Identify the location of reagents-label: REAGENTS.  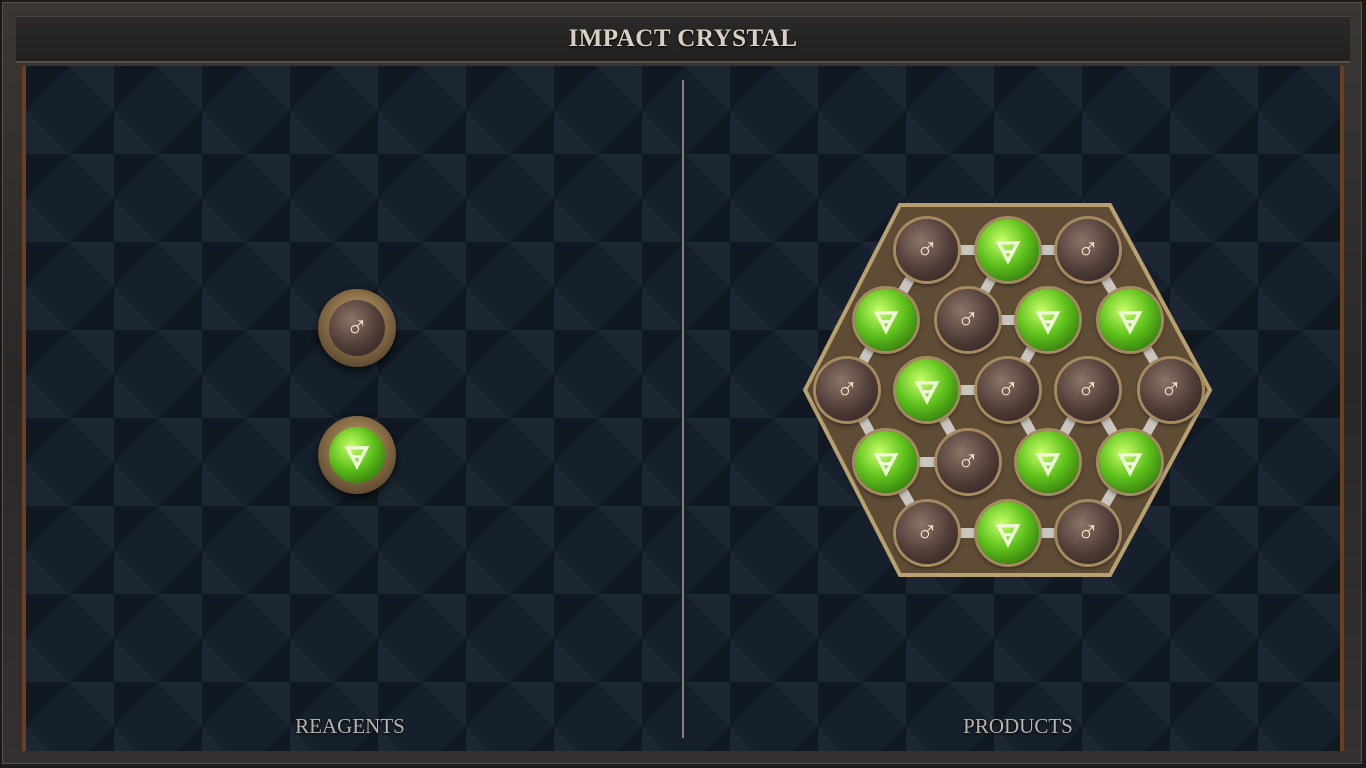
(350, 726).